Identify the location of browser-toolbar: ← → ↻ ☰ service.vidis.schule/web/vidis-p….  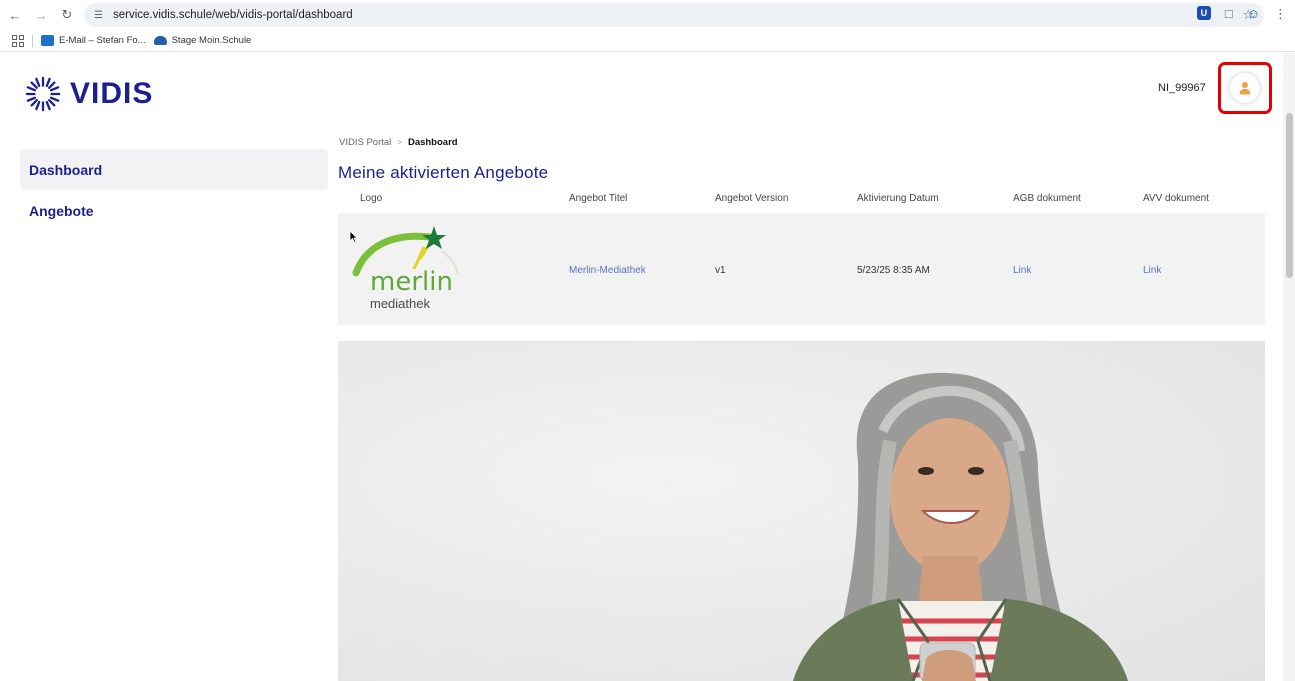
(647, 15).